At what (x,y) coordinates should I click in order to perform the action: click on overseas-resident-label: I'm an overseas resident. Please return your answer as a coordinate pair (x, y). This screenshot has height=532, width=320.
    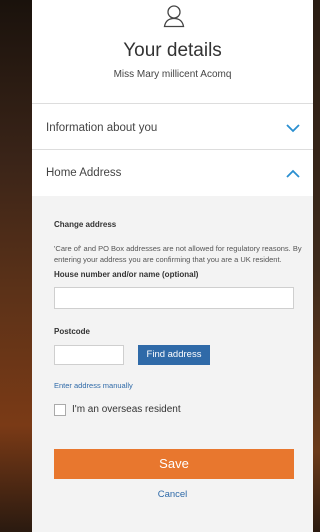
    Looking at the image, I should click on (126, 409).